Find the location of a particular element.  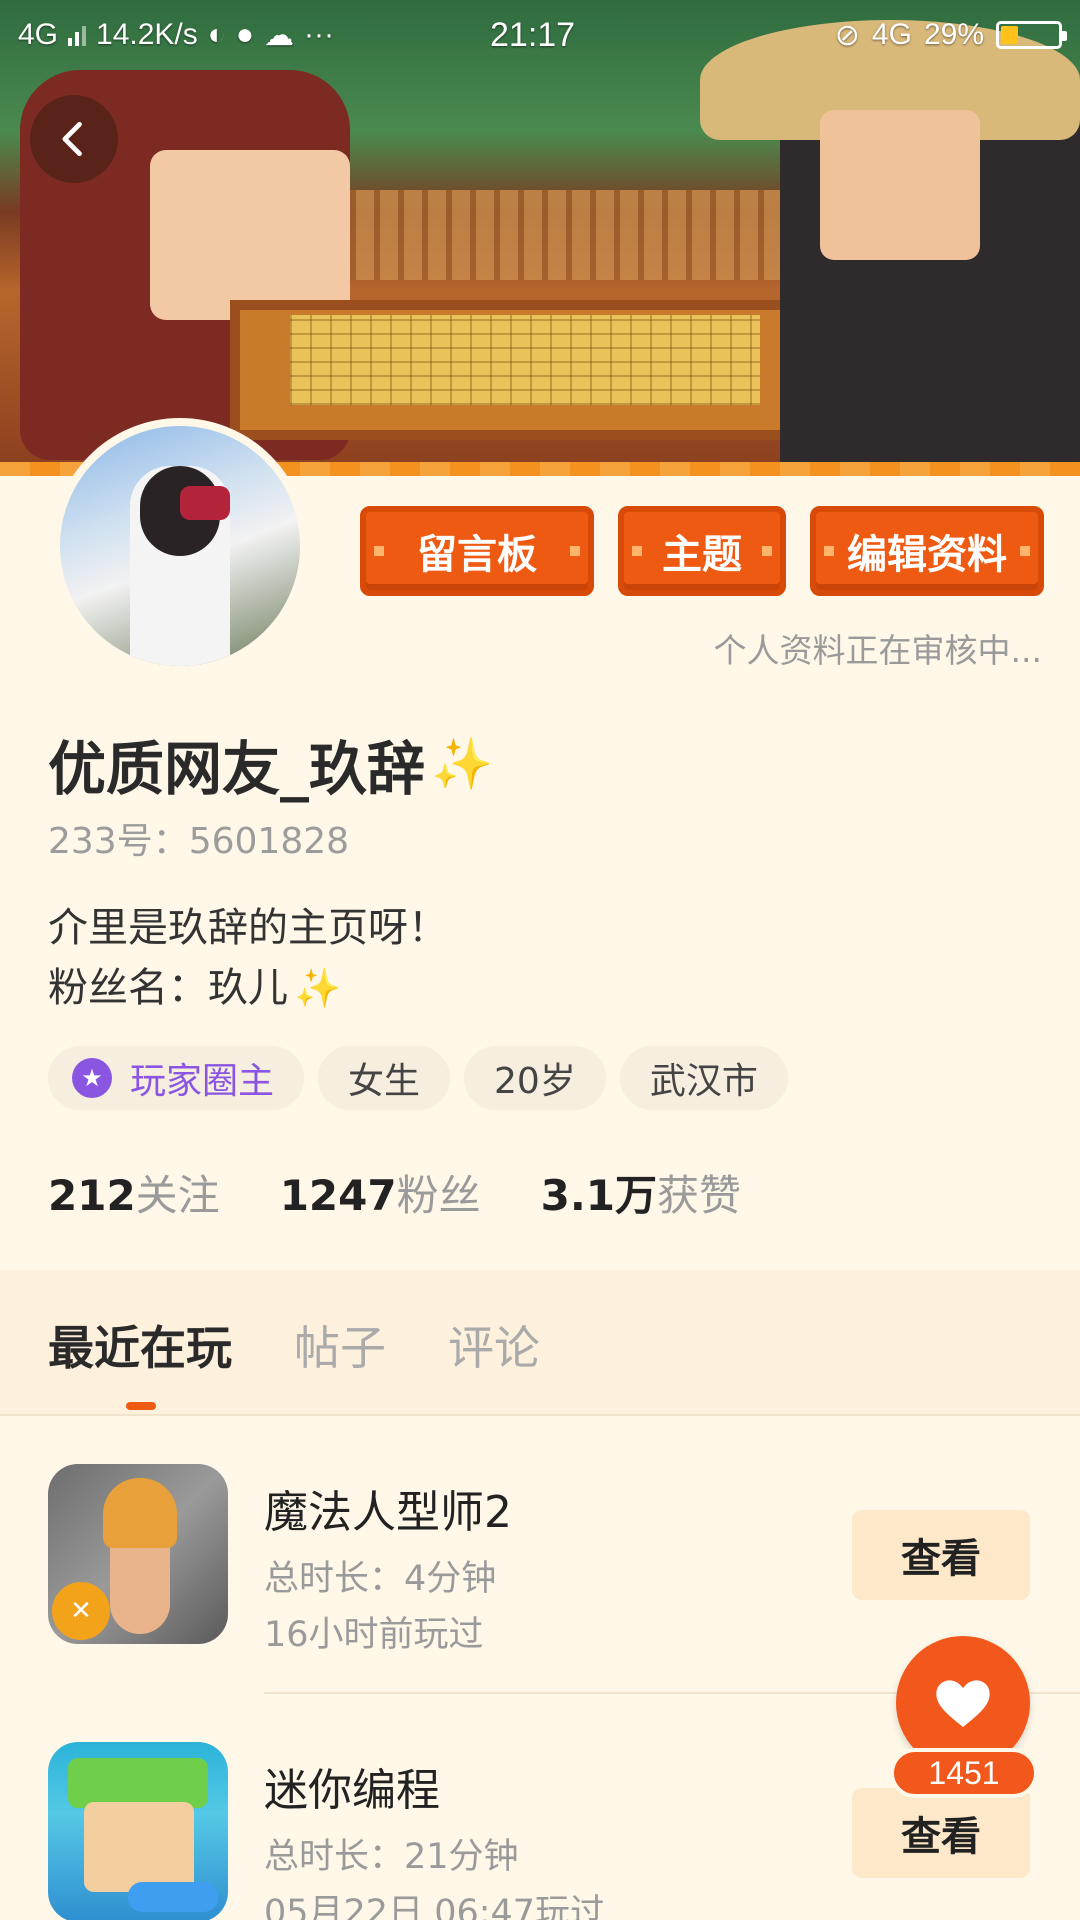

tabs: 最近在玩 帖子 评论 is located at coordinates (294, 1345).